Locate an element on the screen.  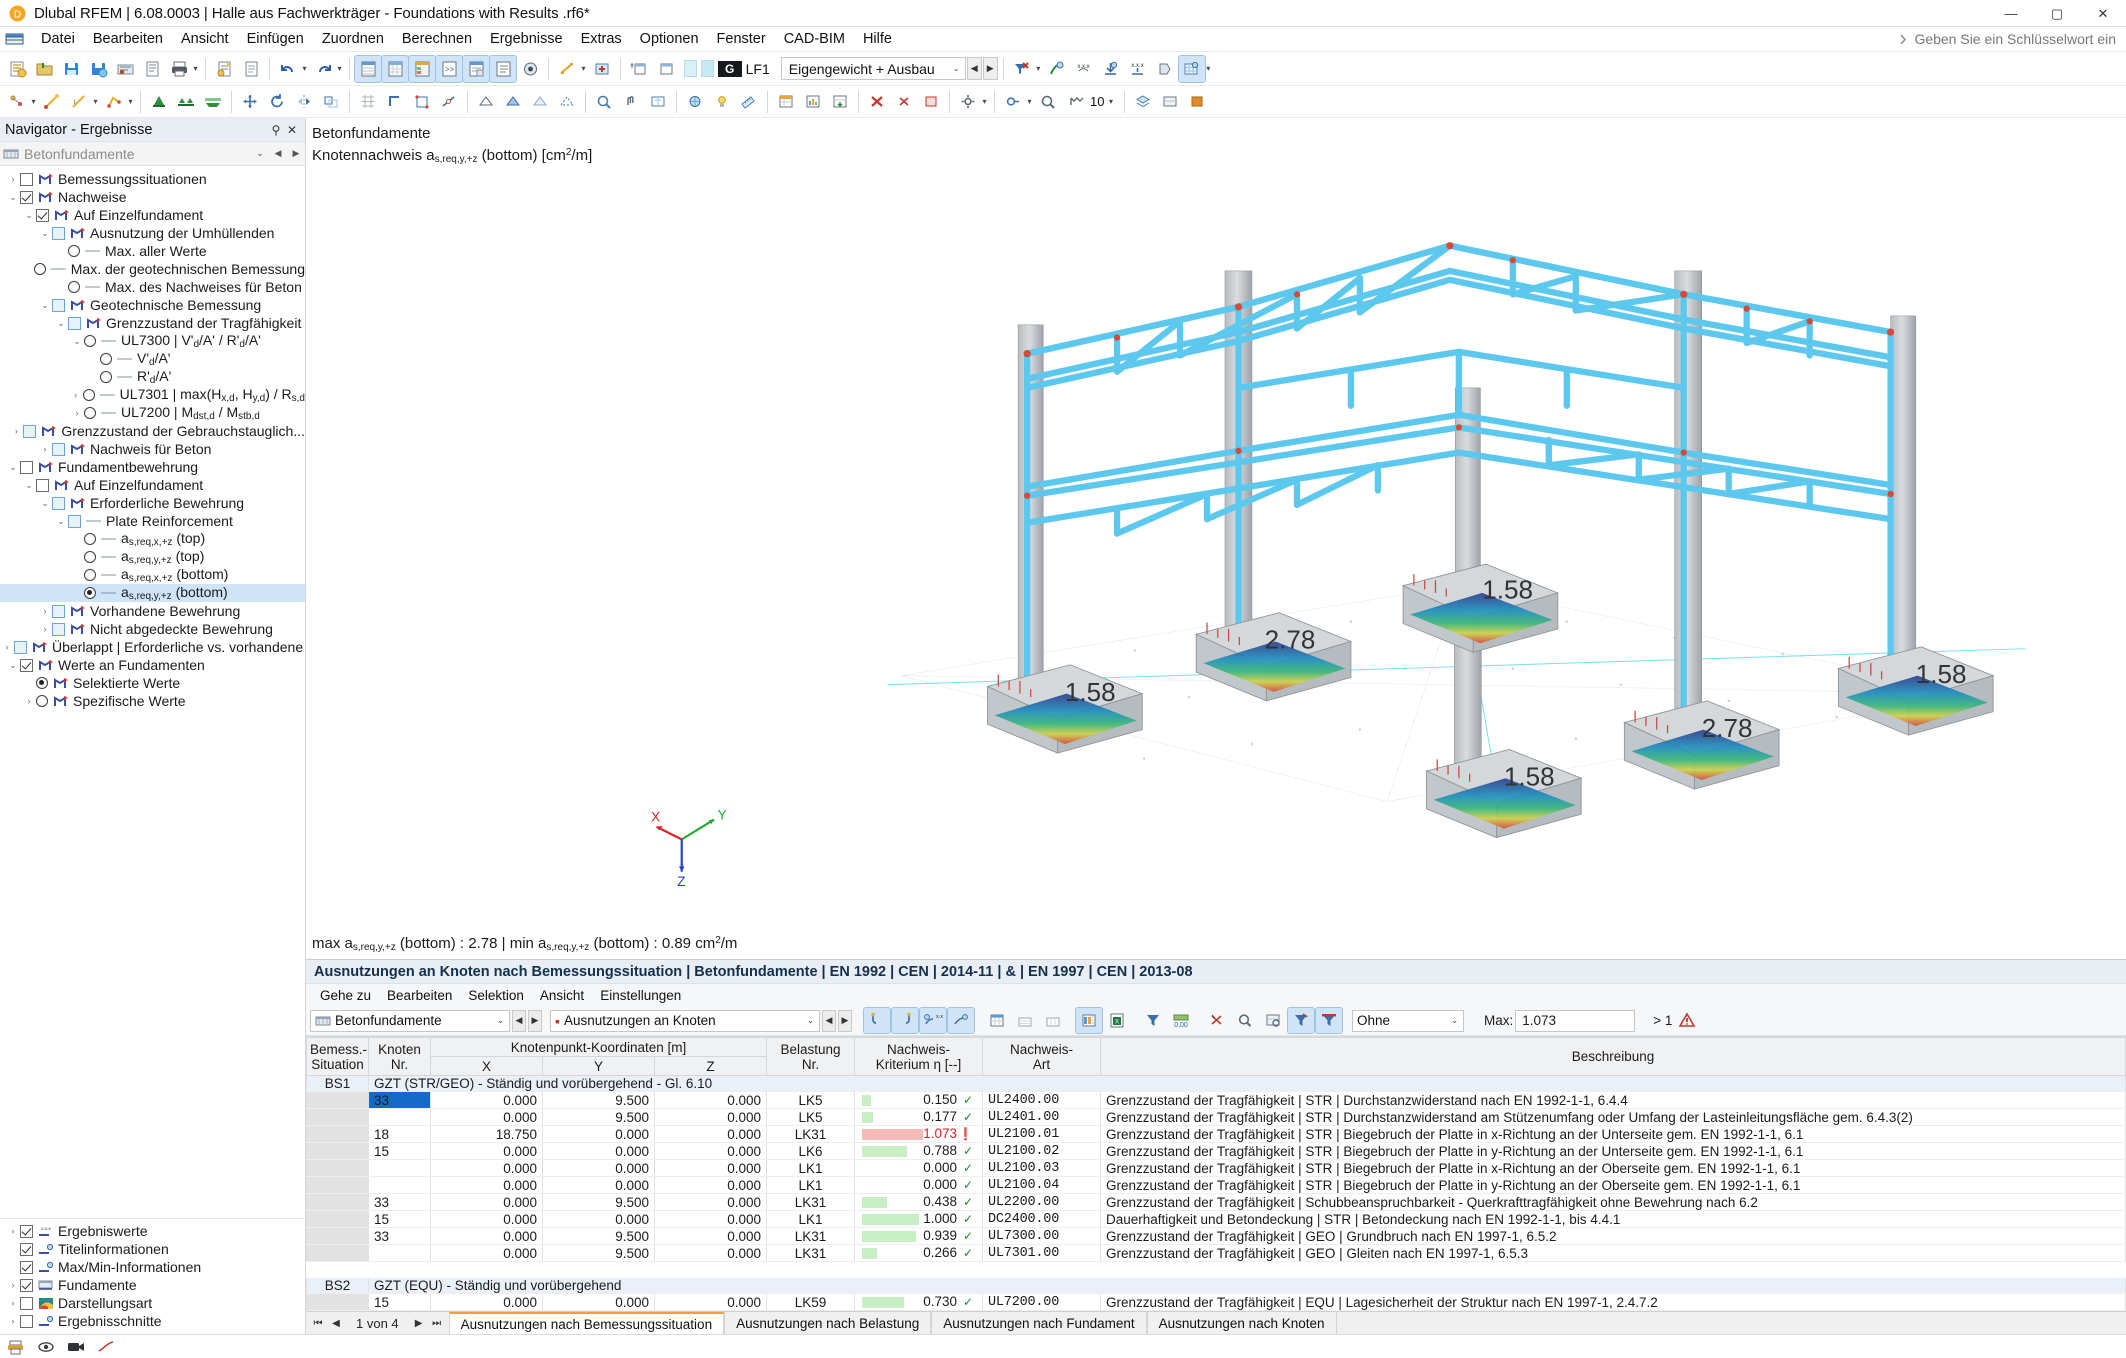
zoom-extents-icon is located at coordinates (658, 102).